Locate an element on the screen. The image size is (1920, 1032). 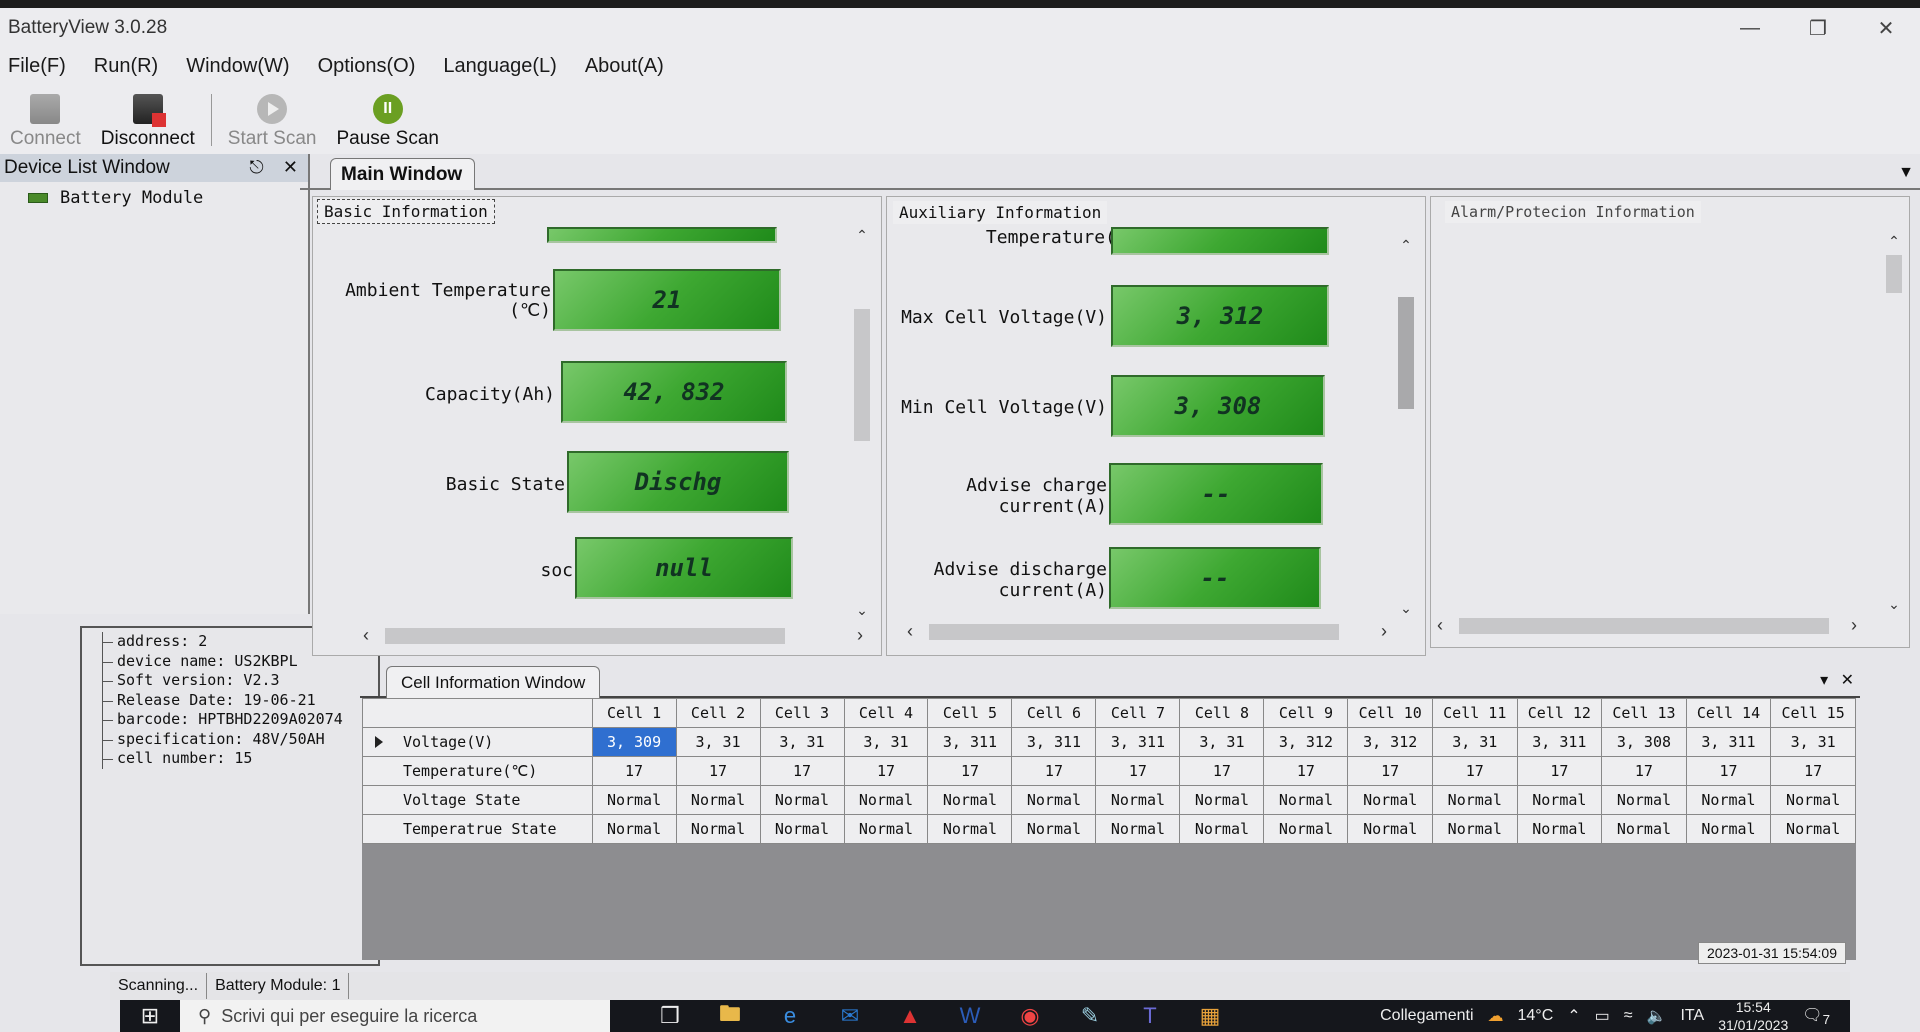
basic-vertical-scrollbar: ⌃ ⌄ is located at coordinates (862, 423).